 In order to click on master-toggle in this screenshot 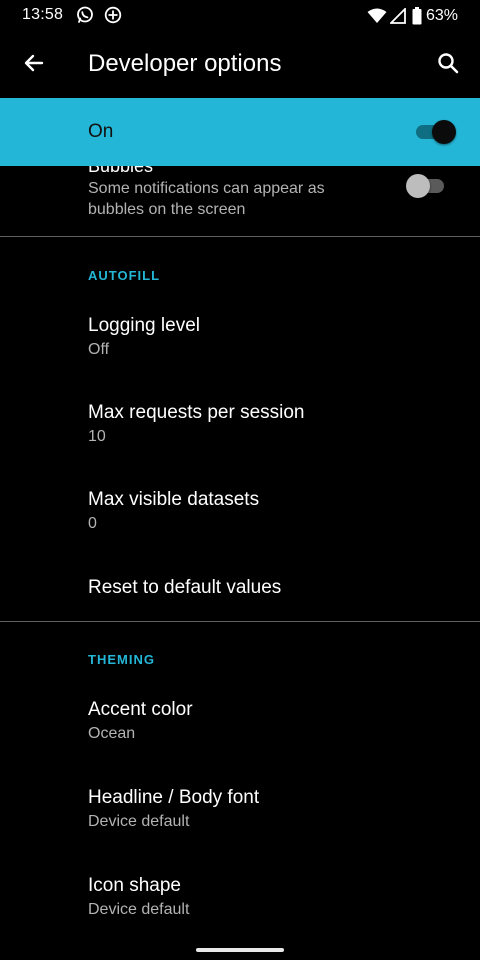, I will do `click(437, 132)`.